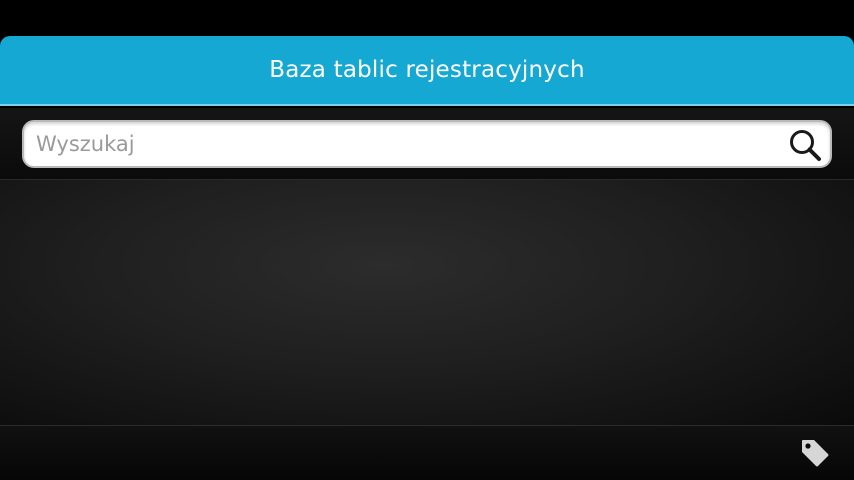 The image size is (854, 480). I want to click on search-icon, so click(805, 145).